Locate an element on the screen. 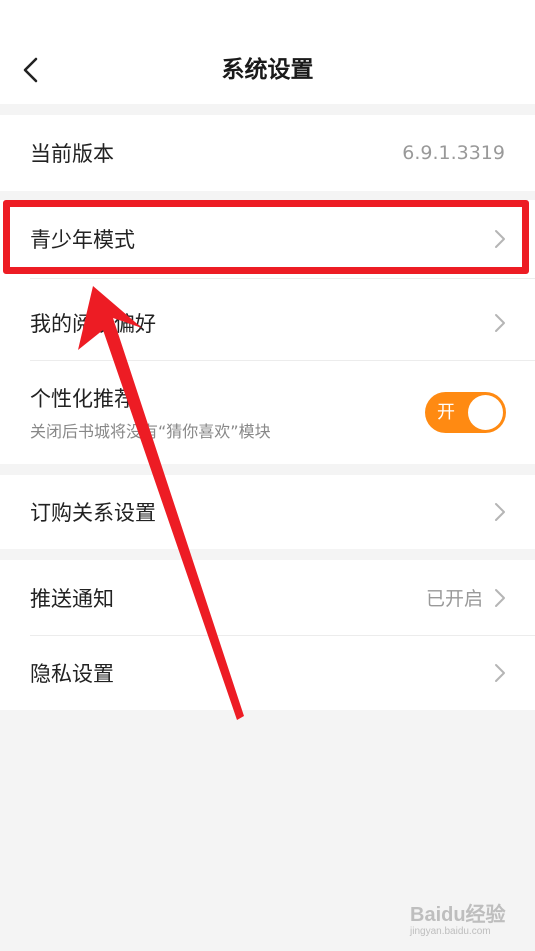 The image size is (535, 951). baidu-jingyan-watermark: Baidu经验 jingyan.baidu.com is located at coordinates (460, 921).